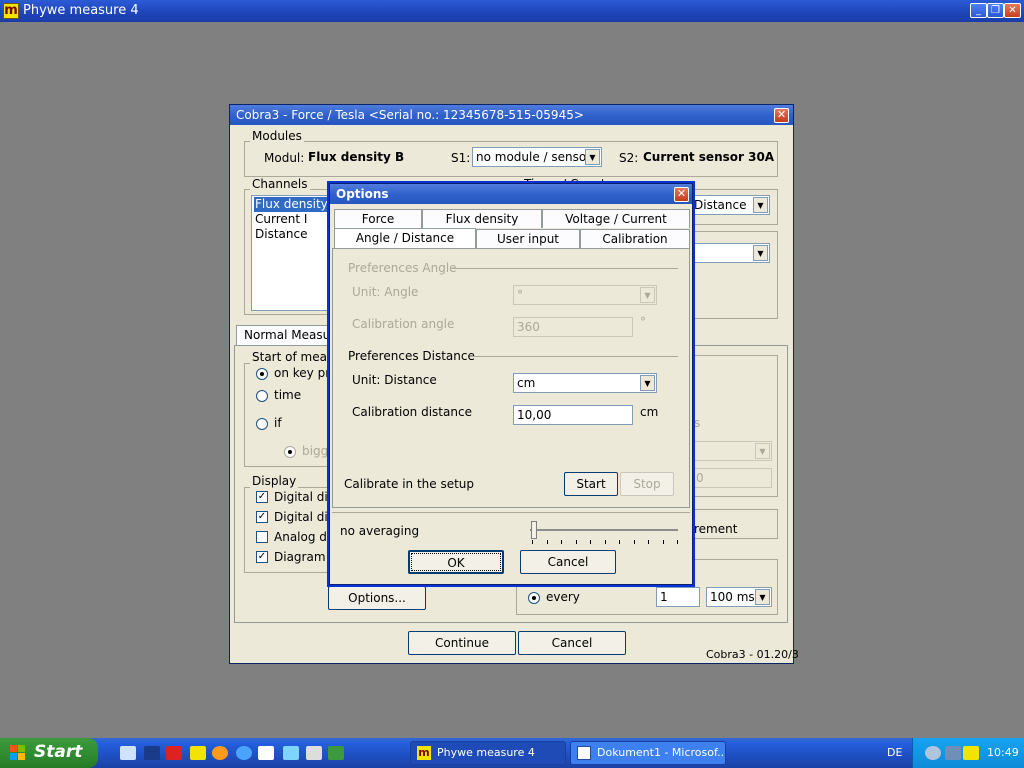  Describe the element at coordinates (461, 158) in the screenshot. I see `s1-label: S1:` at that location.